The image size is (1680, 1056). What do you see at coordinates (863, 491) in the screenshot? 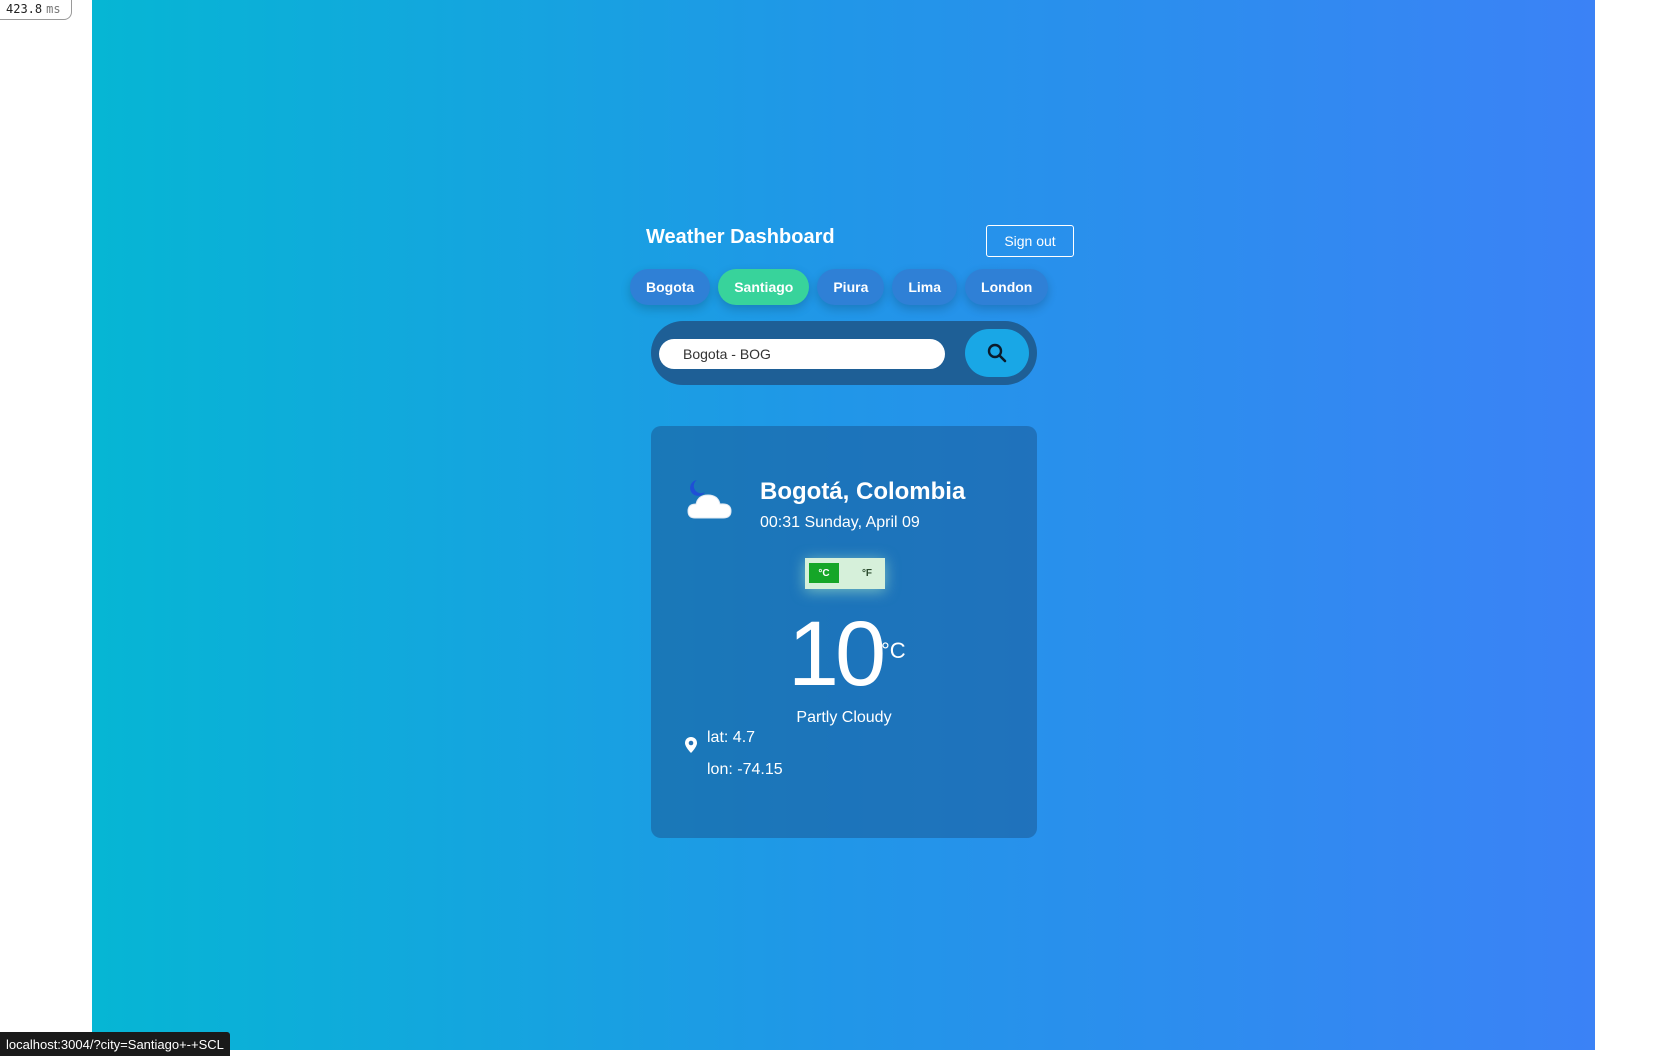
I see `city-name: Bogotá, Colombia` at bounding box center [863, 491].